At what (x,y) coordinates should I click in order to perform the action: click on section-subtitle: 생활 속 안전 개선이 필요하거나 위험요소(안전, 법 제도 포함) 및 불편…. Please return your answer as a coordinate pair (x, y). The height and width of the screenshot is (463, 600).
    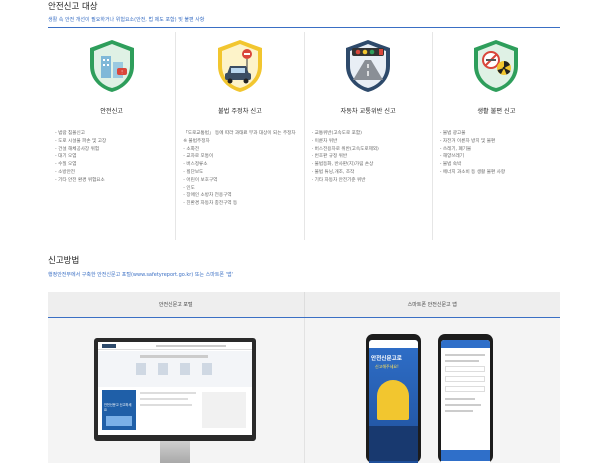
    Looking at the image, I should click on (126, 20).